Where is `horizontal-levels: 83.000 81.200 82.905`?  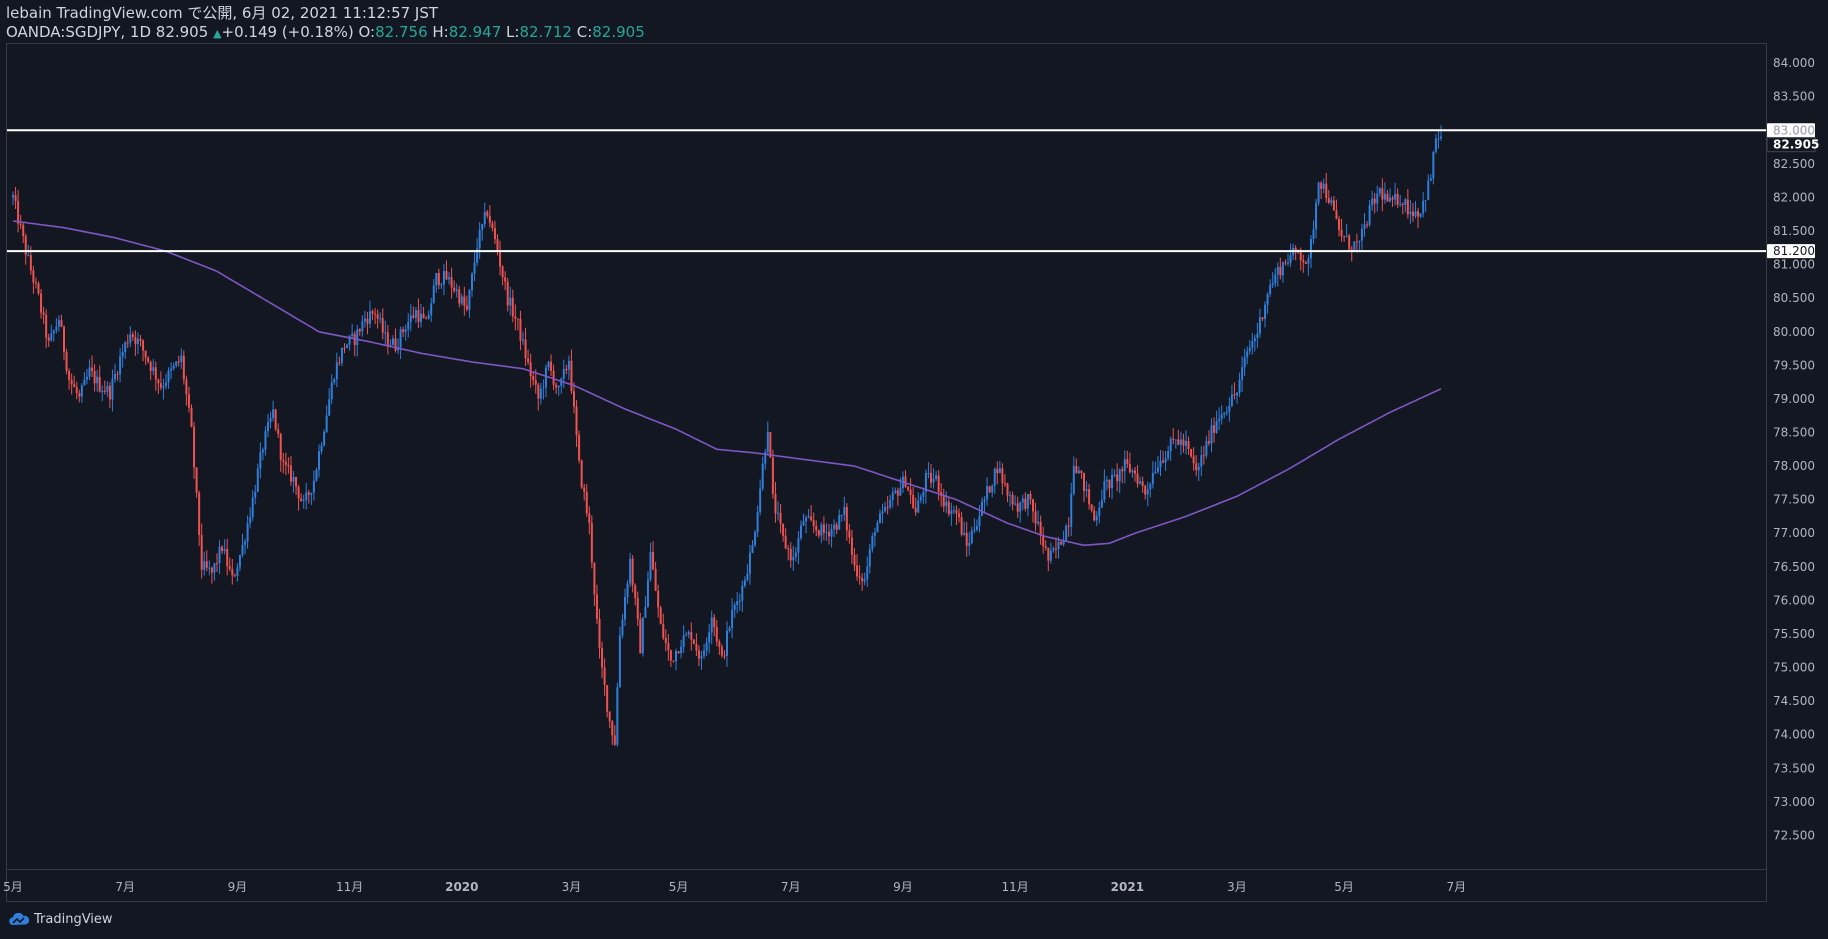
horizontal-levels: 83.000 81.200 82.905 is located at coordinates (913, 191).